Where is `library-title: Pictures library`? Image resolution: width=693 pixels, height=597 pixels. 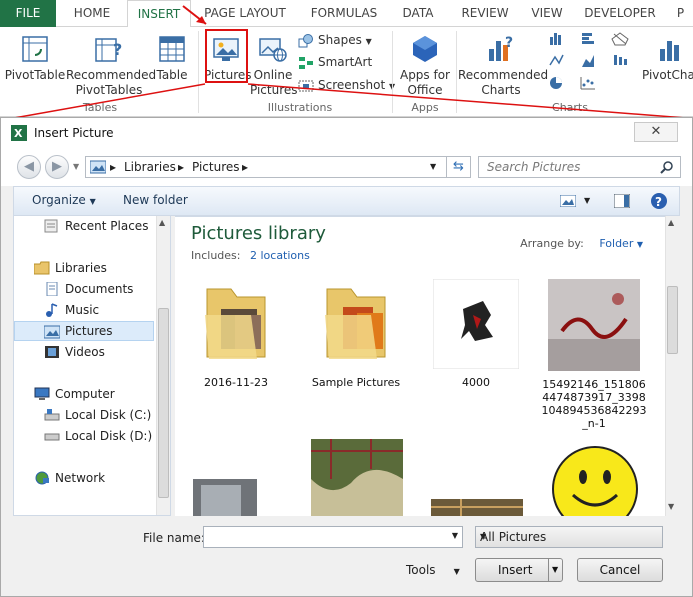 library-title: Pictures library is located at coordinates (258, 233).